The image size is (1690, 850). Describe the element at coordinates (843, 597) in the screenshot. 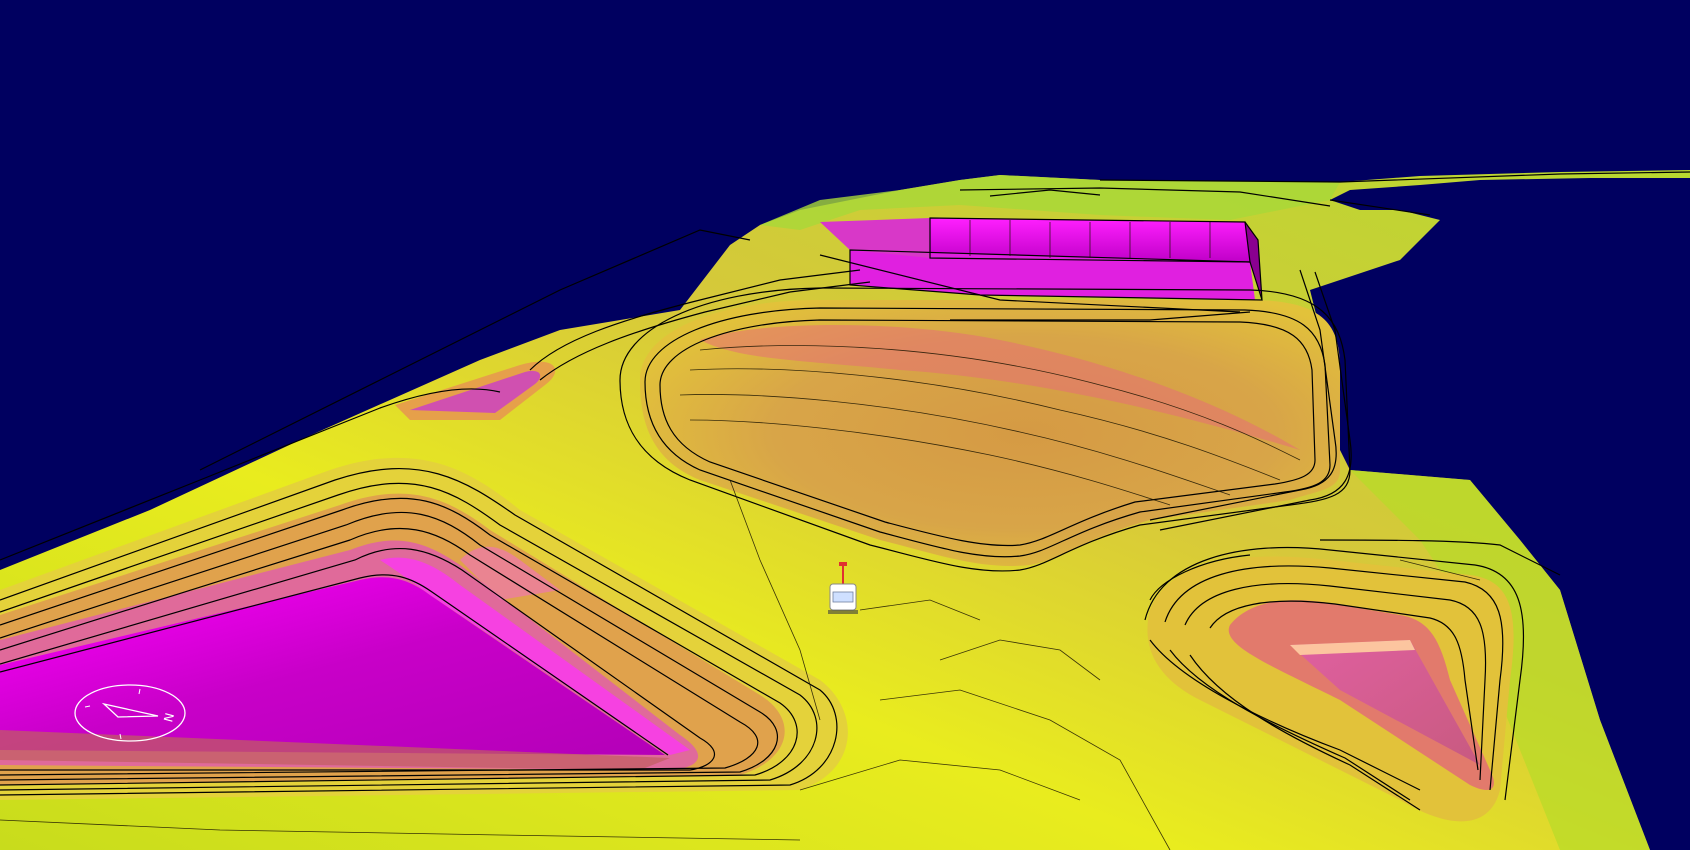

I see `vehicle-cab` at that location.